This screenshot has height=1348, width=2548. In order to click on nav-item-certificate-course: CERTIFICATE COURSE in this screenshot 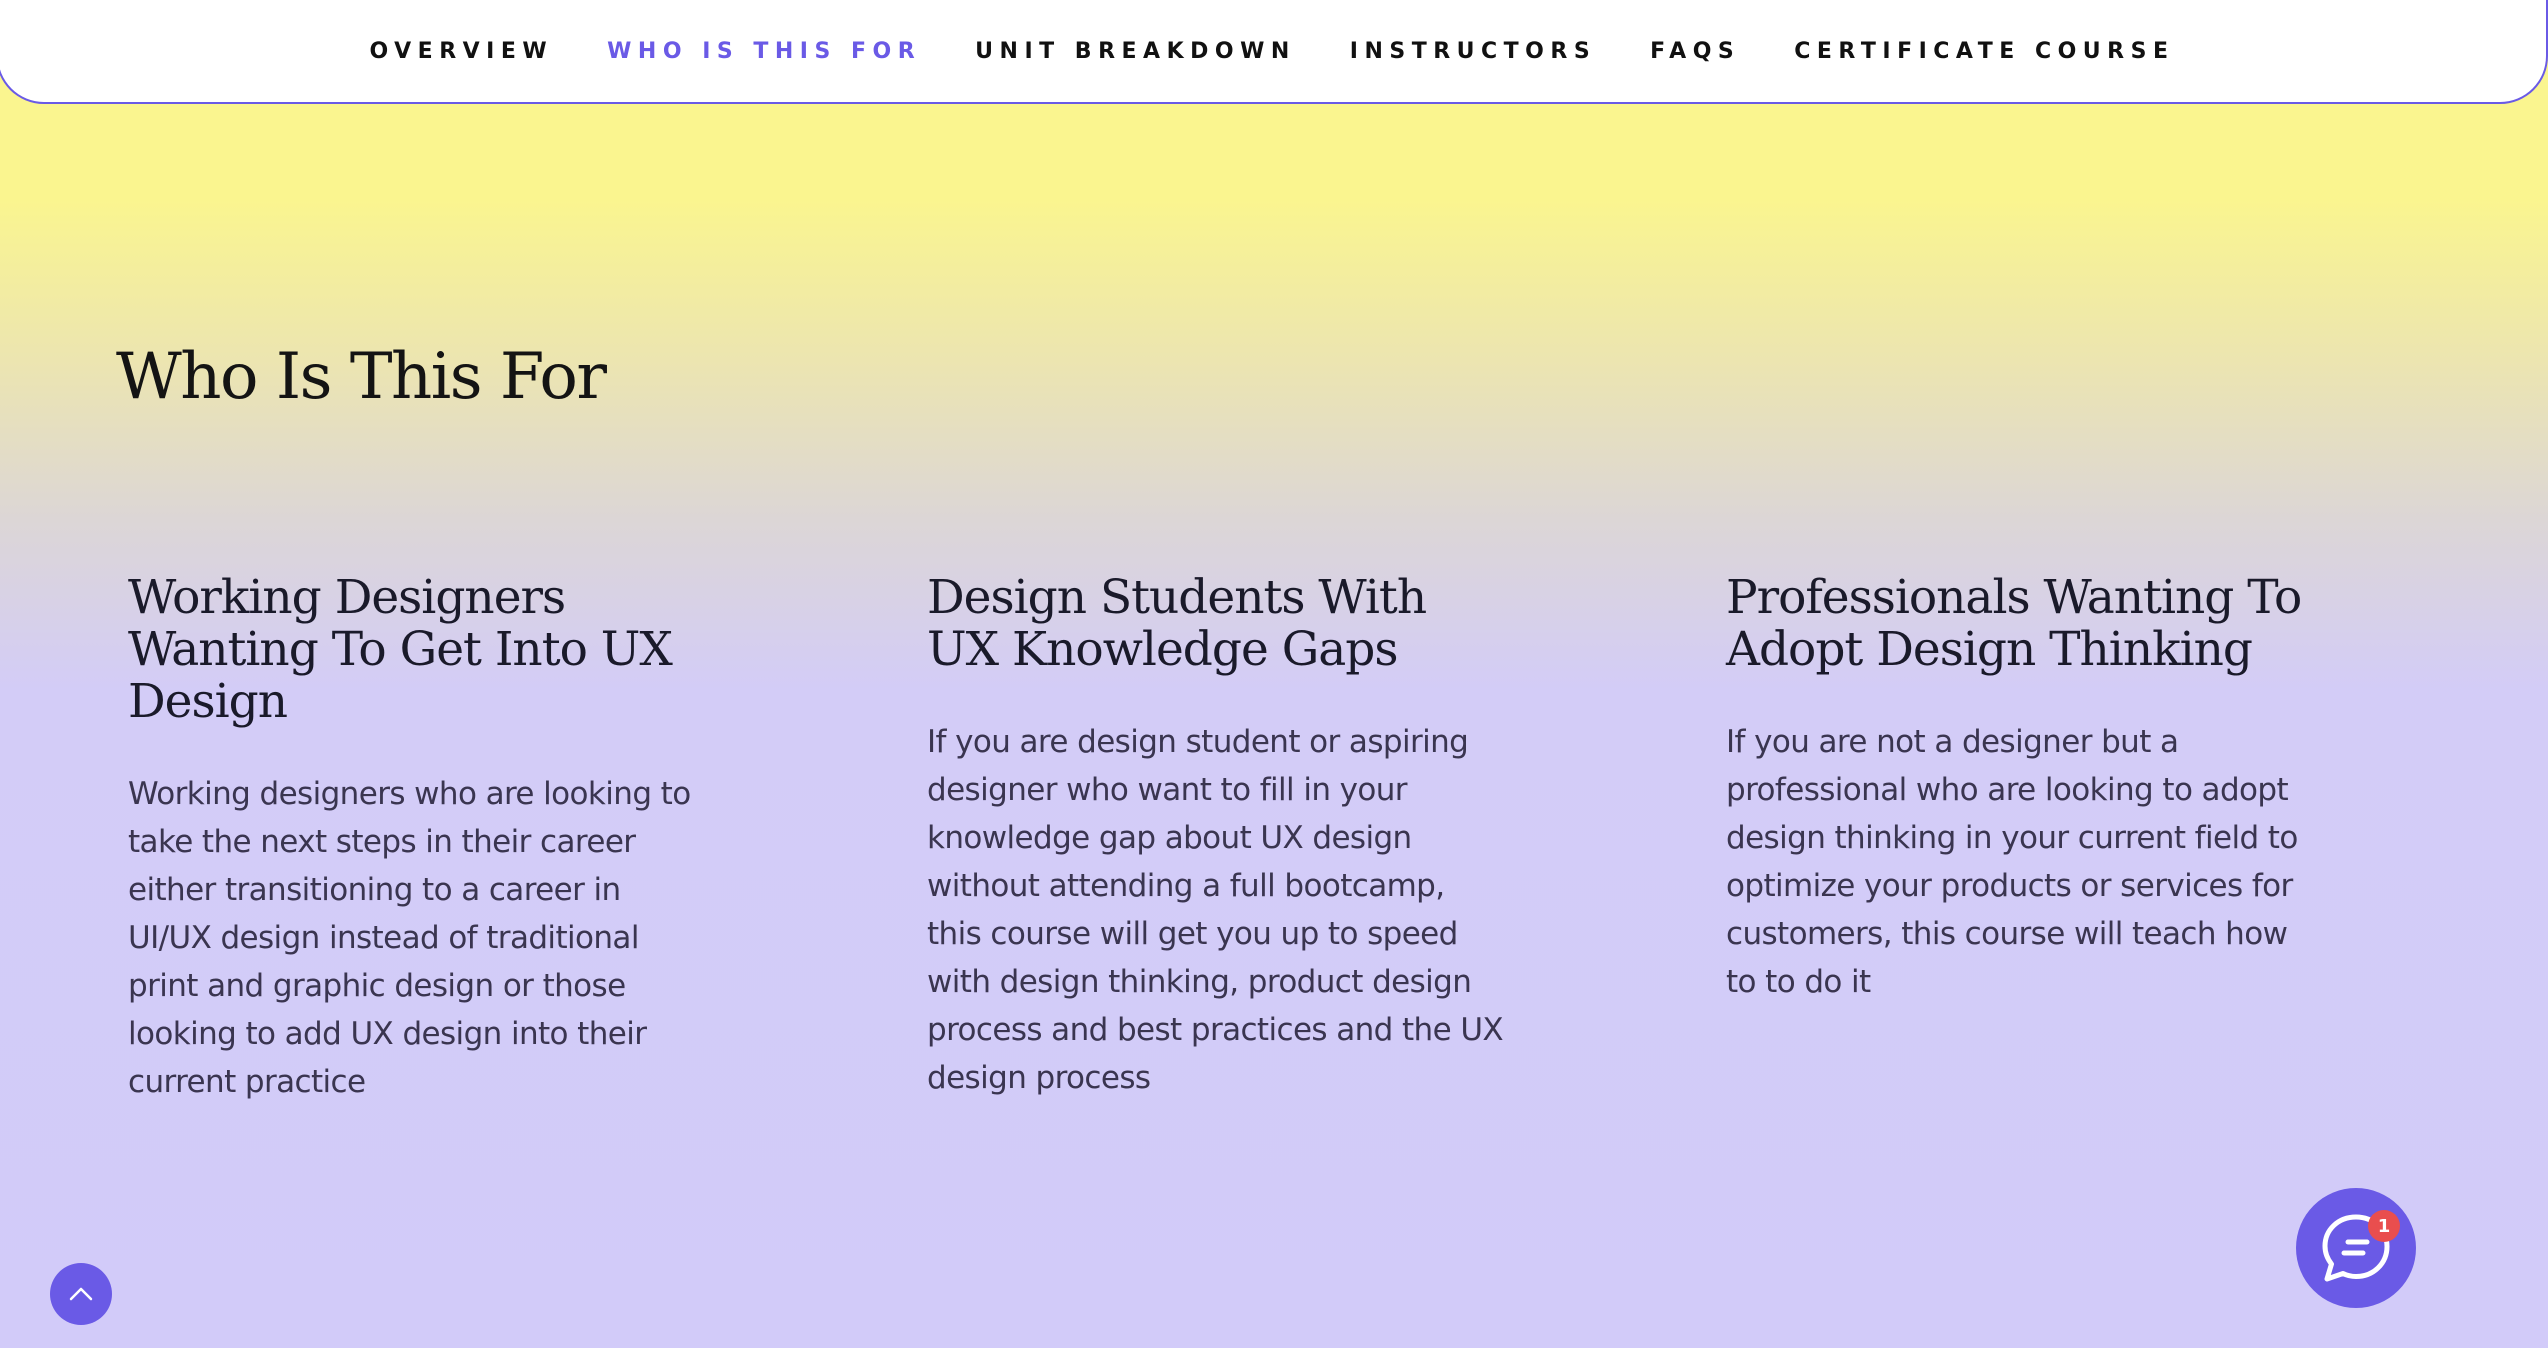, I will do `click(1984, 51)`.